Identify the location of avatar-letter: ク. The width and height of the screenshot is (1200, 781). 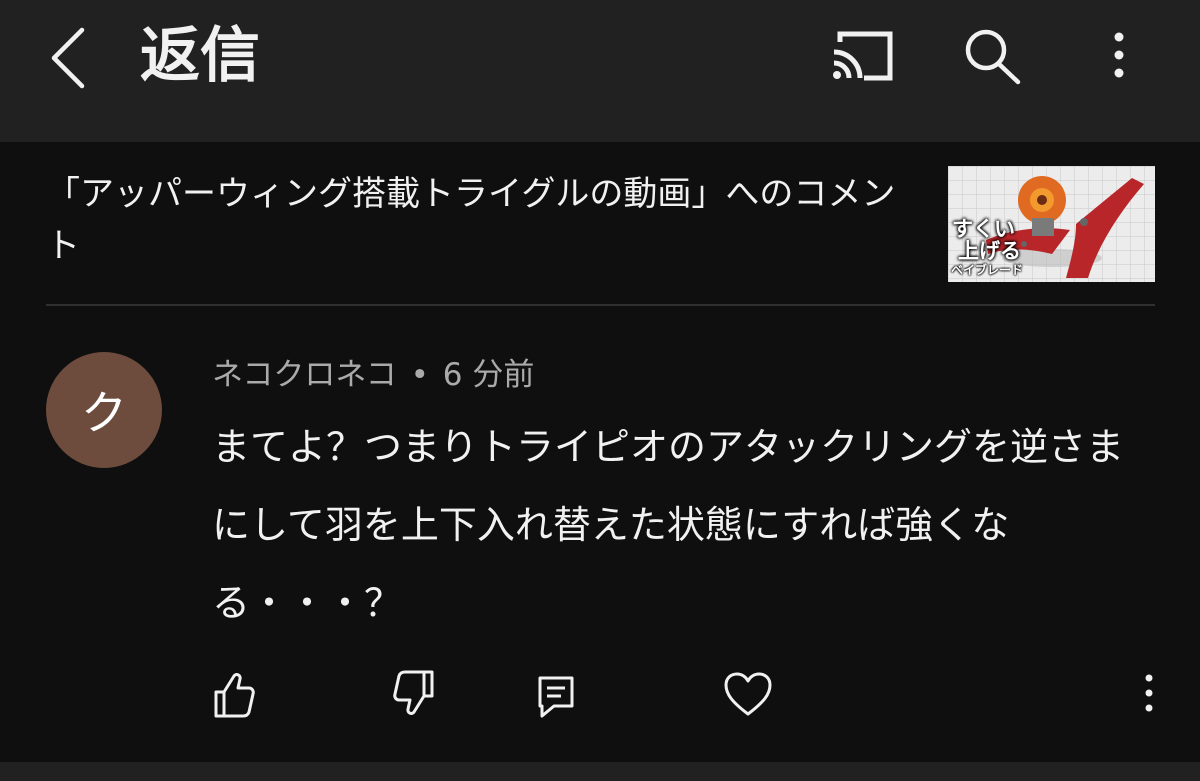
(104, 413).